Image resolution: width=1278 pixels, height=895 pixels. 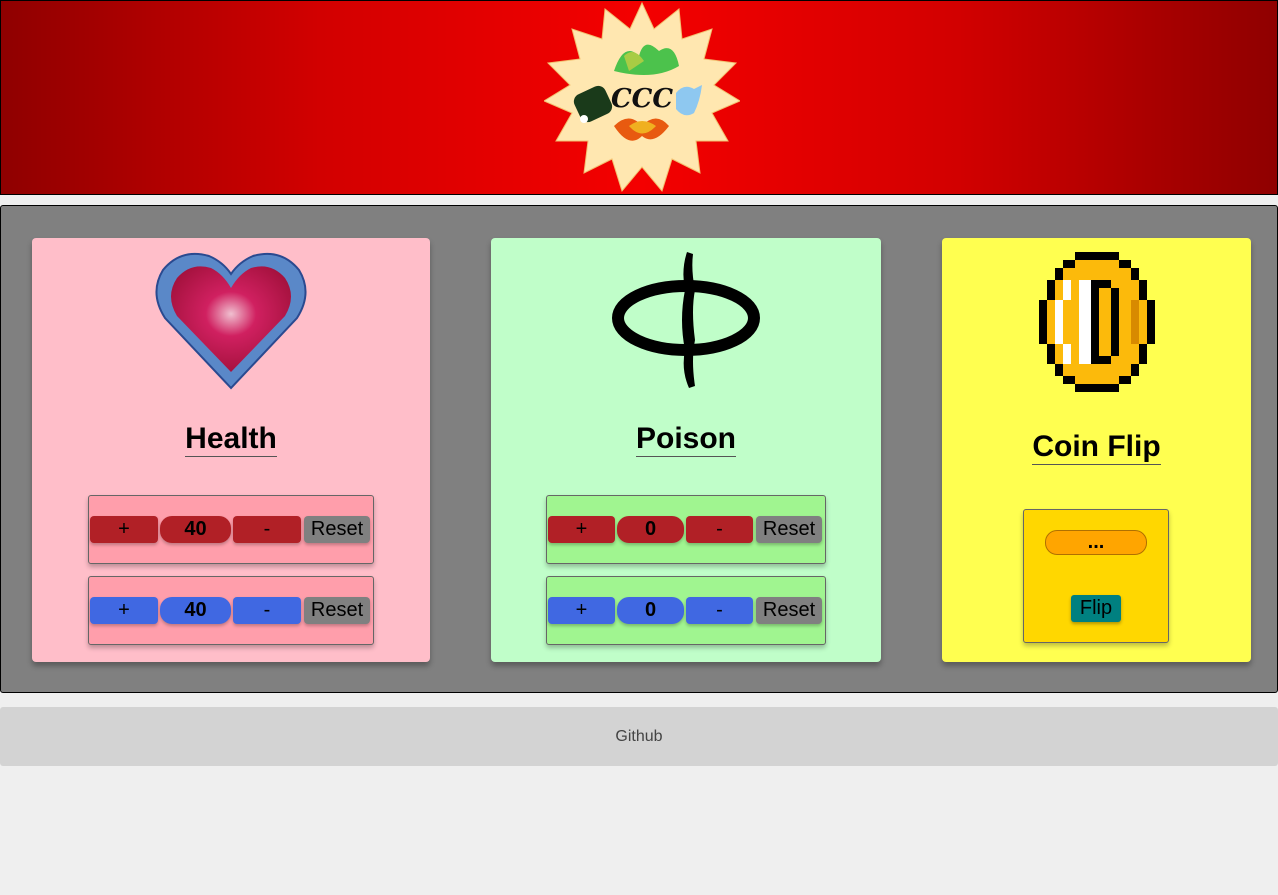 What do you see at coordinates (1096, 576) in the screenshot?
I see `coin-flip-box: ... Flip` at bounding box center [1096, 576].